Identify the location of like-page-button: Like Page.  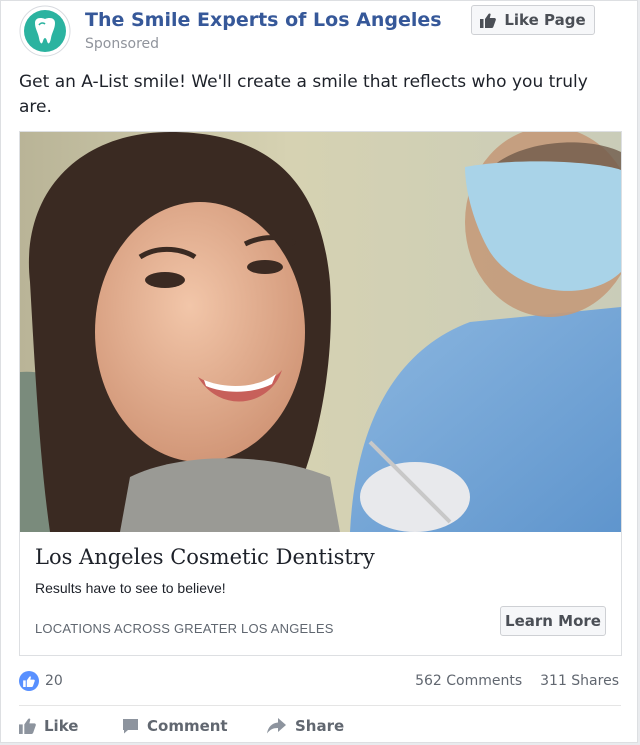
(533, 20).